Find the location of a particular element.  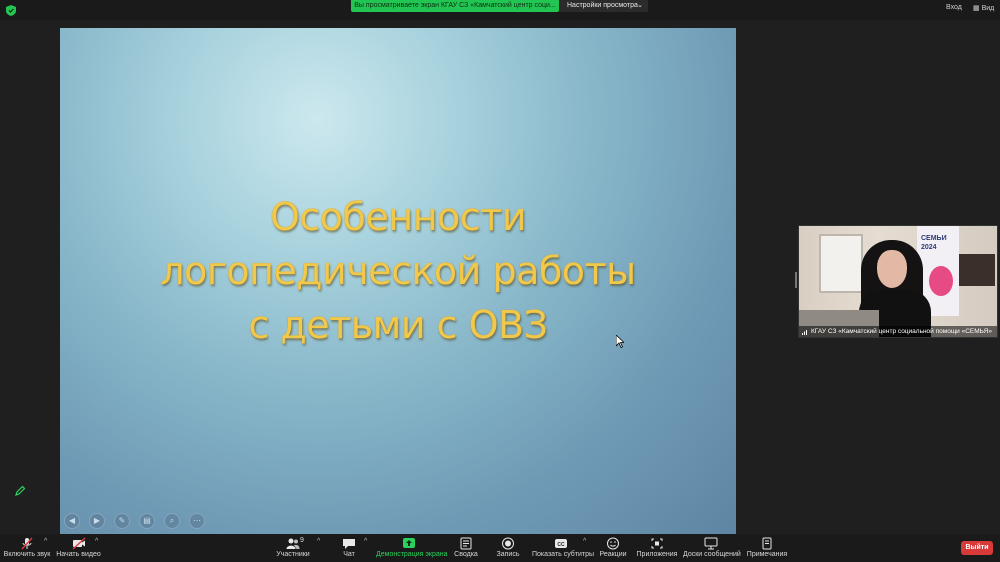

whiteboards-label: Доски сообщений is located at coordinates (712, 554).